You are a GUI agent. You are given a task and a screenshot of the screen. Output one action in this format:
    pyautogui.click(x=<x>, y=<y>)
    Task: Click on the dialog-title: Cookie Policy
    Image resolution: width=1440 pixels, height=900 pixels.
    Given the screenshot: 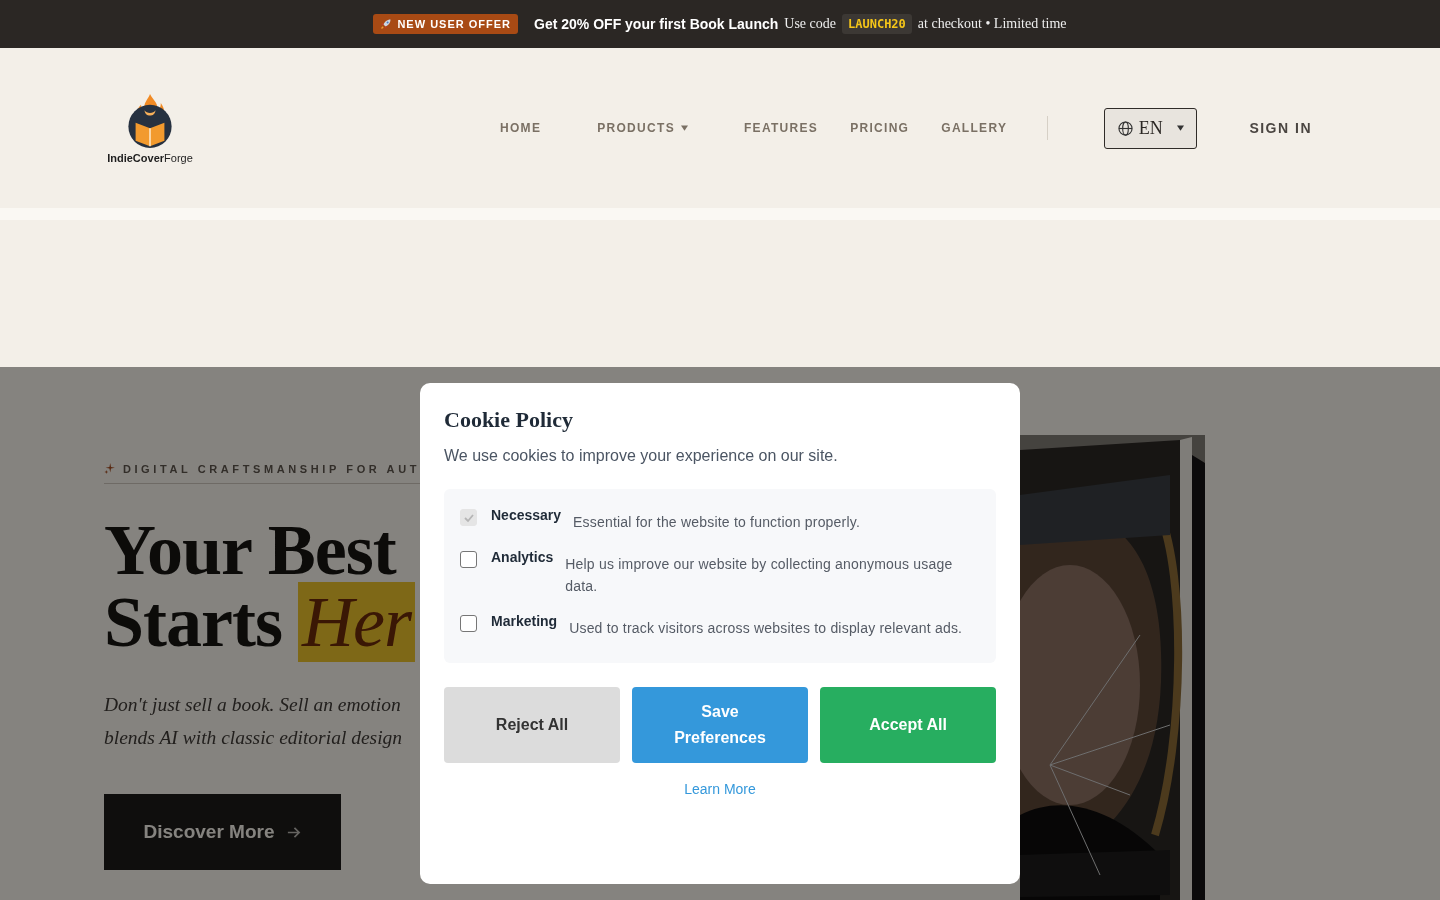 What is the action you would take?
    pyautogui.click(x=509, y=420)
    